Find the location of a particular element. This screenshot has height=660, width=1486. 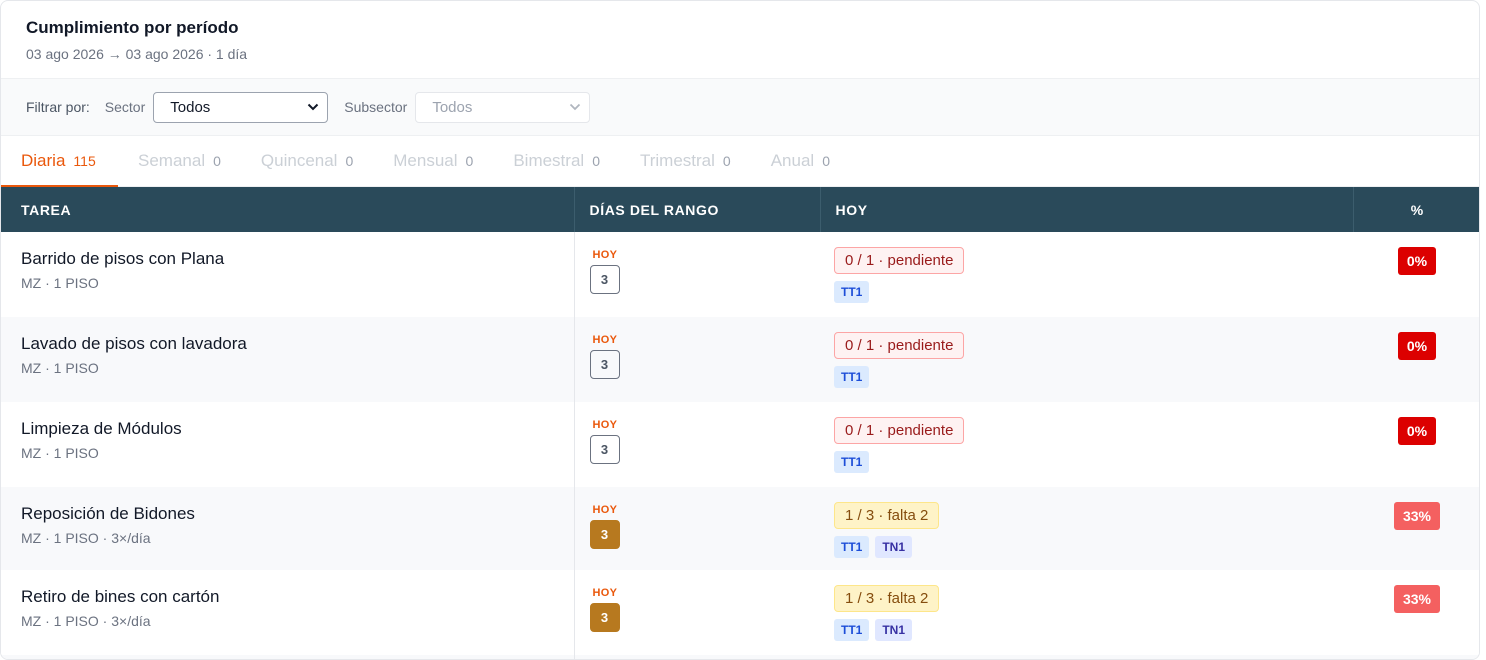

tab-quincenal: Quincenal 0 is located at coordinates (307, 161).